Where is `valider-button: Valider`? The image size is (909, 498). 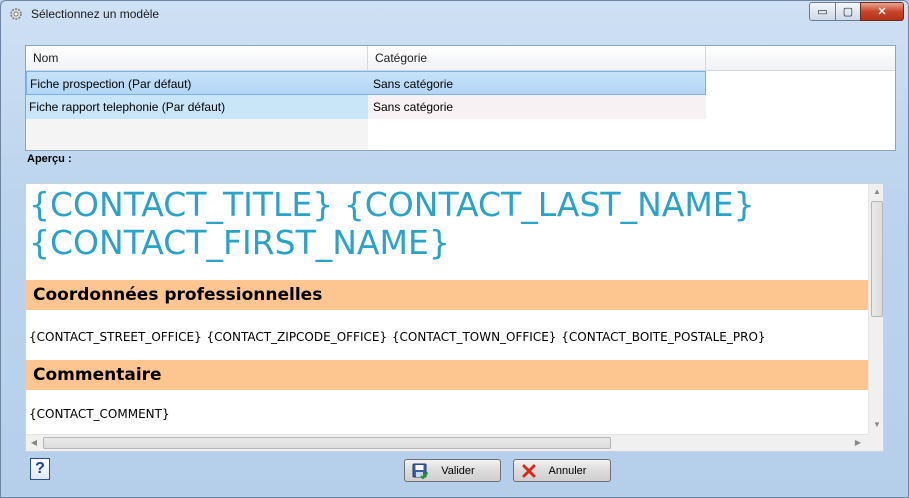
valider-button: Valider is located at coordinates (452, 470).